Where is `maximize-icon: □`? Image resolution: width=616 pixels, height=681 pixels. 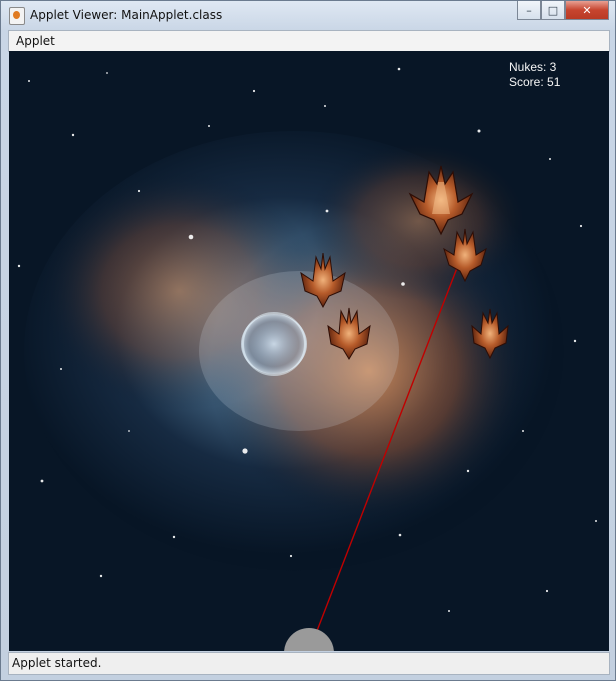
maximize-icon: □ is located at coordinates (553, 10).